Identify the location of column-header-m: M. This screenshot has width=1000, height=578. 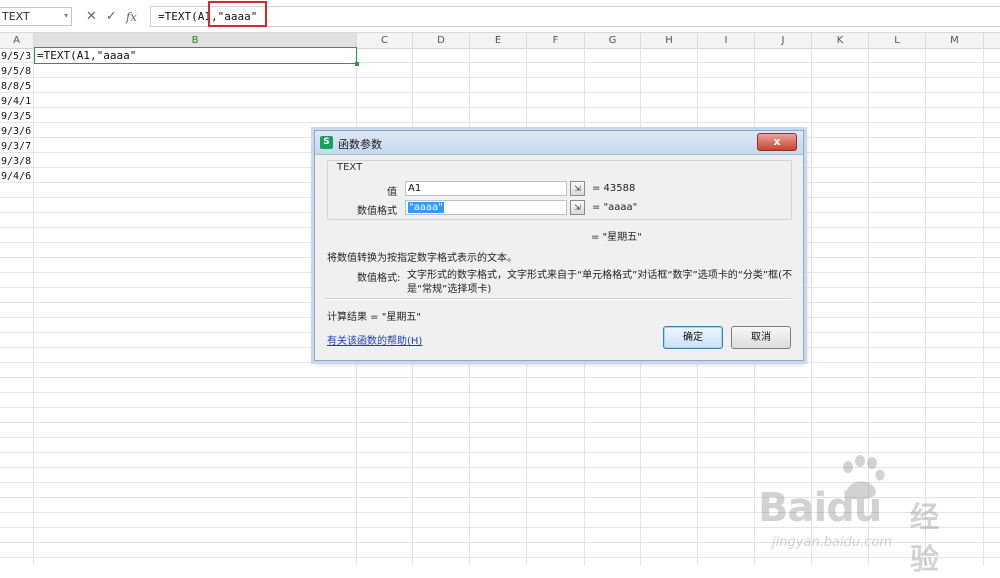
(955, 40).